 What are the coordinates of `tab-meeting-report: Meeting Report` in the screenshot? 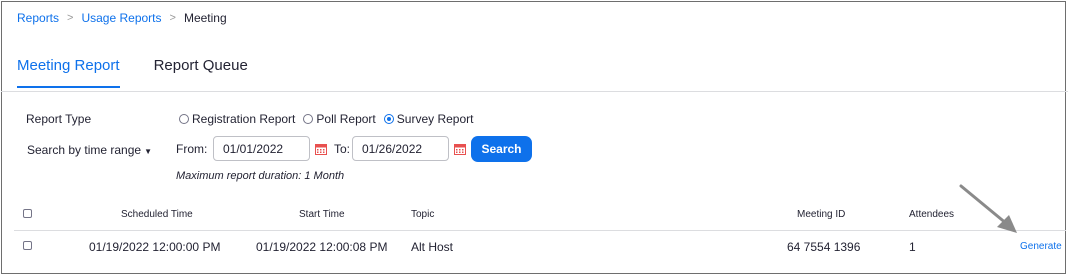 It's located at (68, 72).